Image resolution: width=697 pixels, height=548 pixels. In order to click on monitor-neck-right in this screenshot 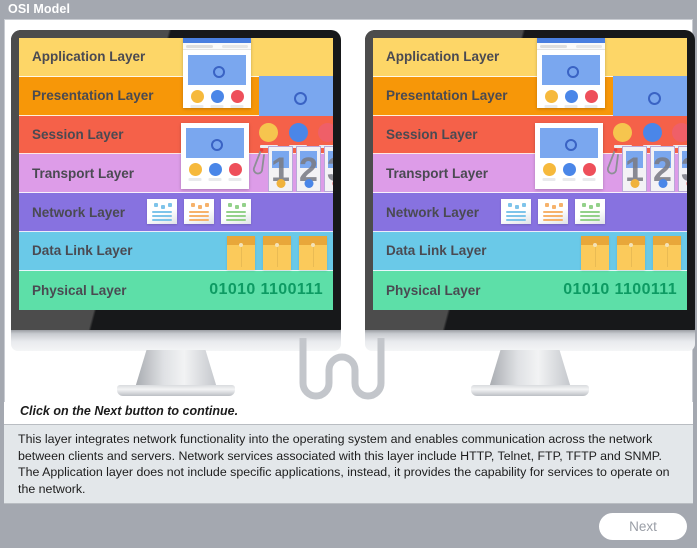, I will do `click(530, 340)`.